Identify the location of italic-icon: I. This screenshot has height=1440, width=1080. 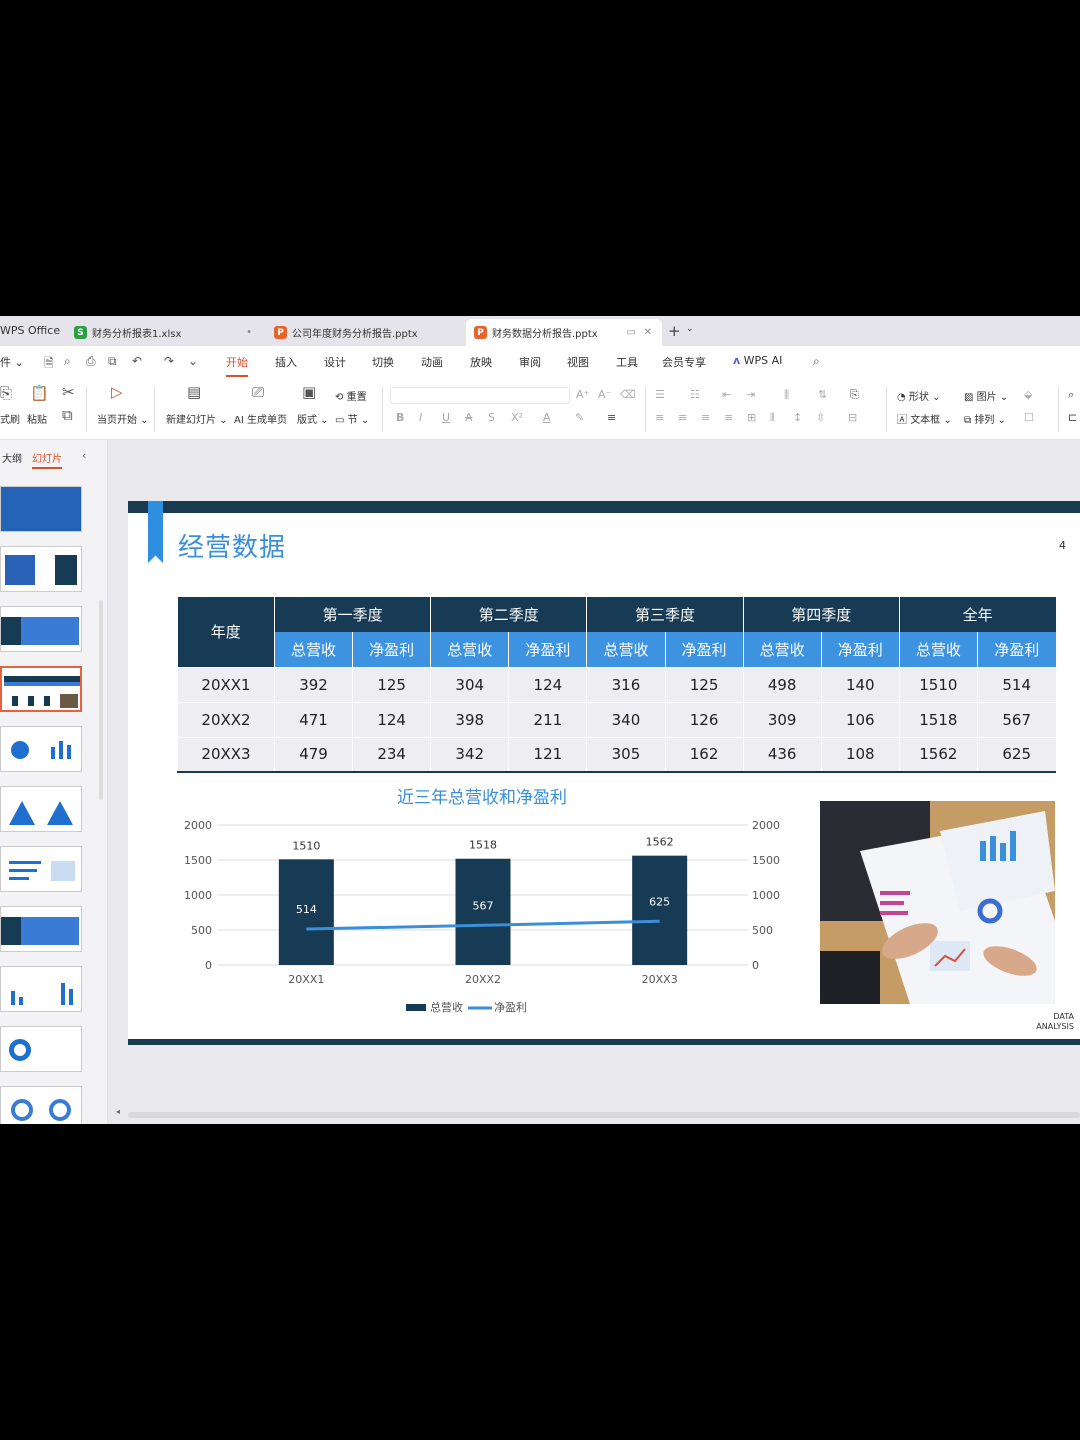
(420, 417).